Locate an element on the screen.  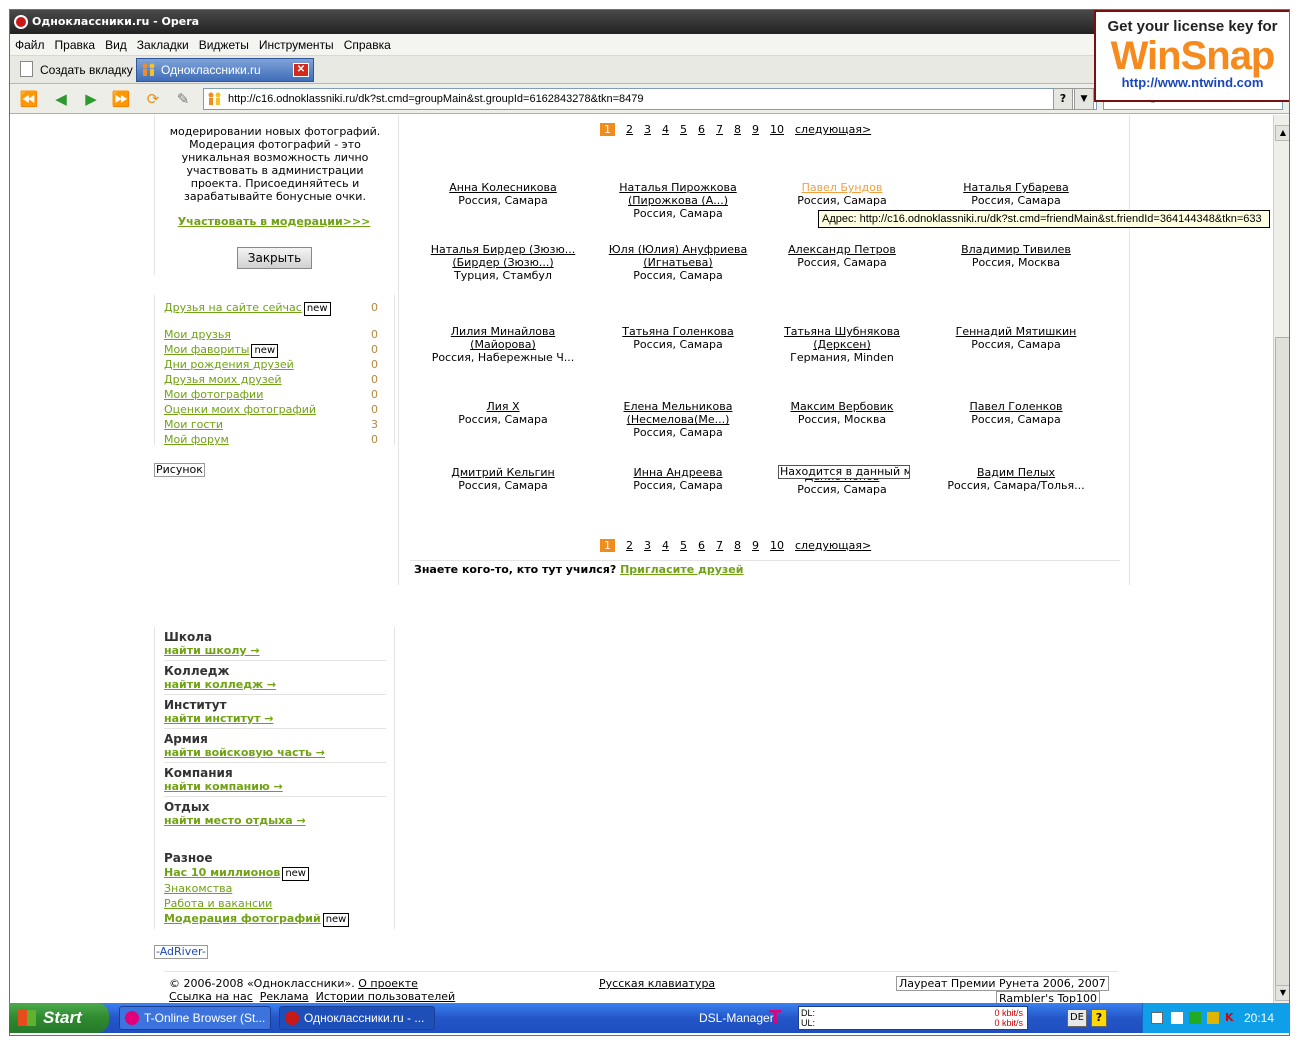
friend-link: Мой форум is located at coordinates (196, 439).